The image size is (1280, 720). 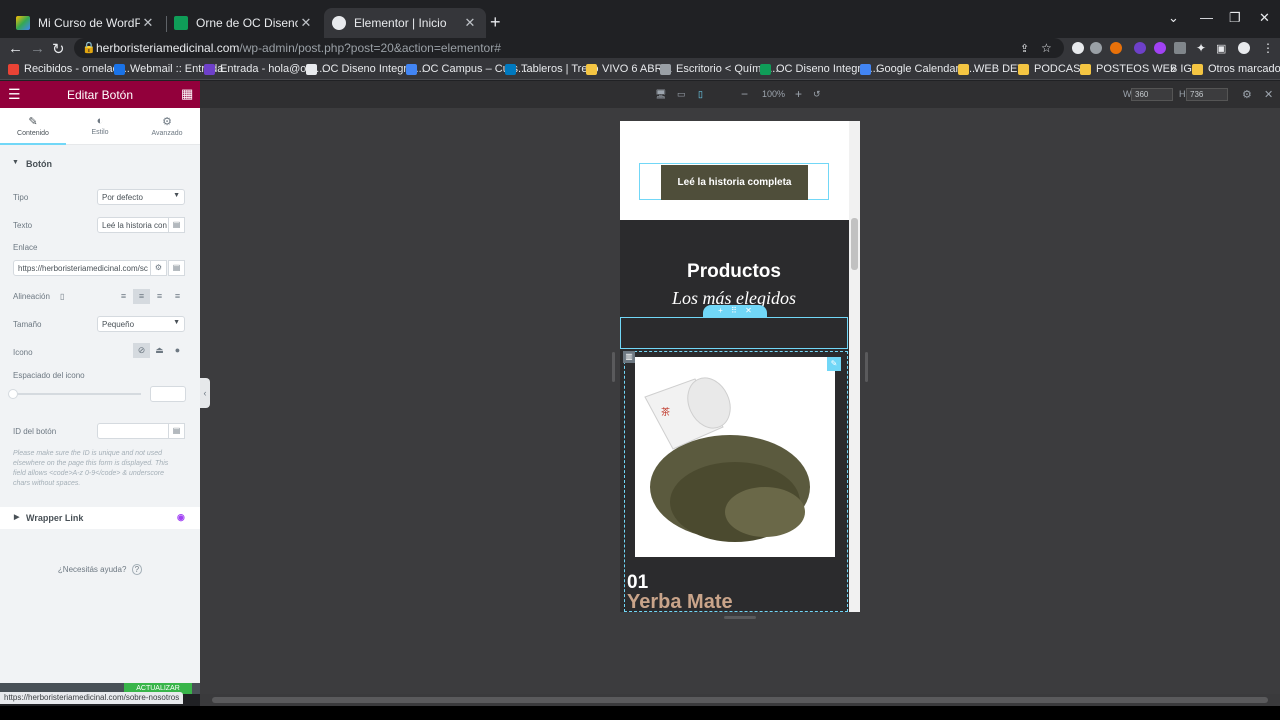 I want to click on collapse-panel-handle: ‹, so click(x=205, y=393).